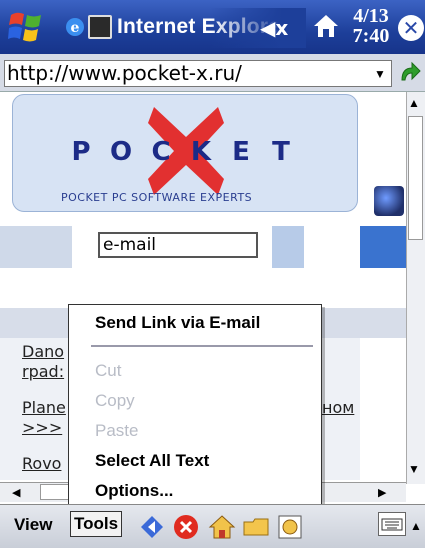 Image resolution: width=425 pixels, height=548 pixels. What do you see at coordinates (43, 351) in the screenshot?
I see `page-link: Dano` at bounding box center [43, 351].